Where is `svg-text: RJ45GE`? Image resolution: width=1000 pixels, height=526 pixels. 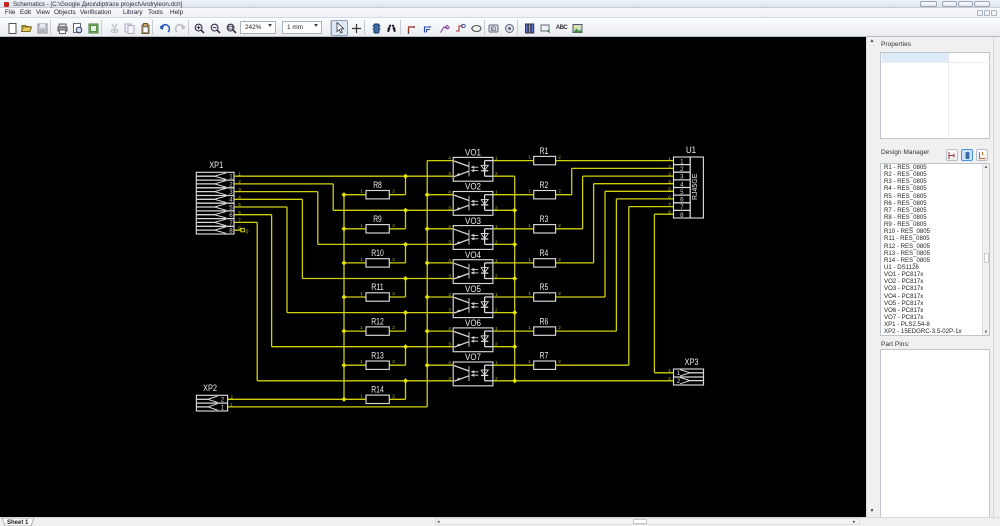 svg-text: RJ45GE is located at coordinates (695, 186).